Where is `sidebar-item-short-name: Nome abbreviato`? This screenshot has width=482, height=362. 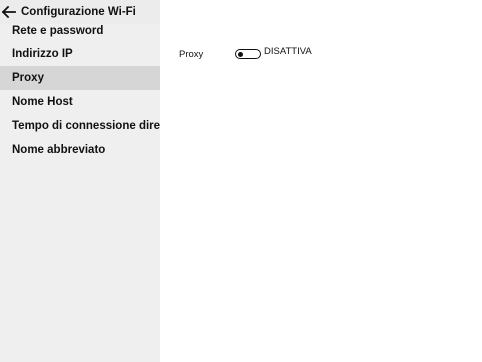 sidebar-item-short-name: Nome abbreviato is located at coordinates (80, 150).